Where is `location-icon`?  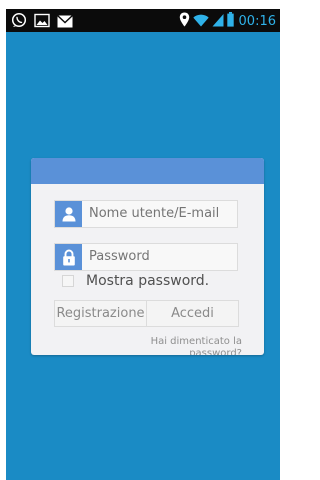
location-icon is located at coordinates (184, 21).